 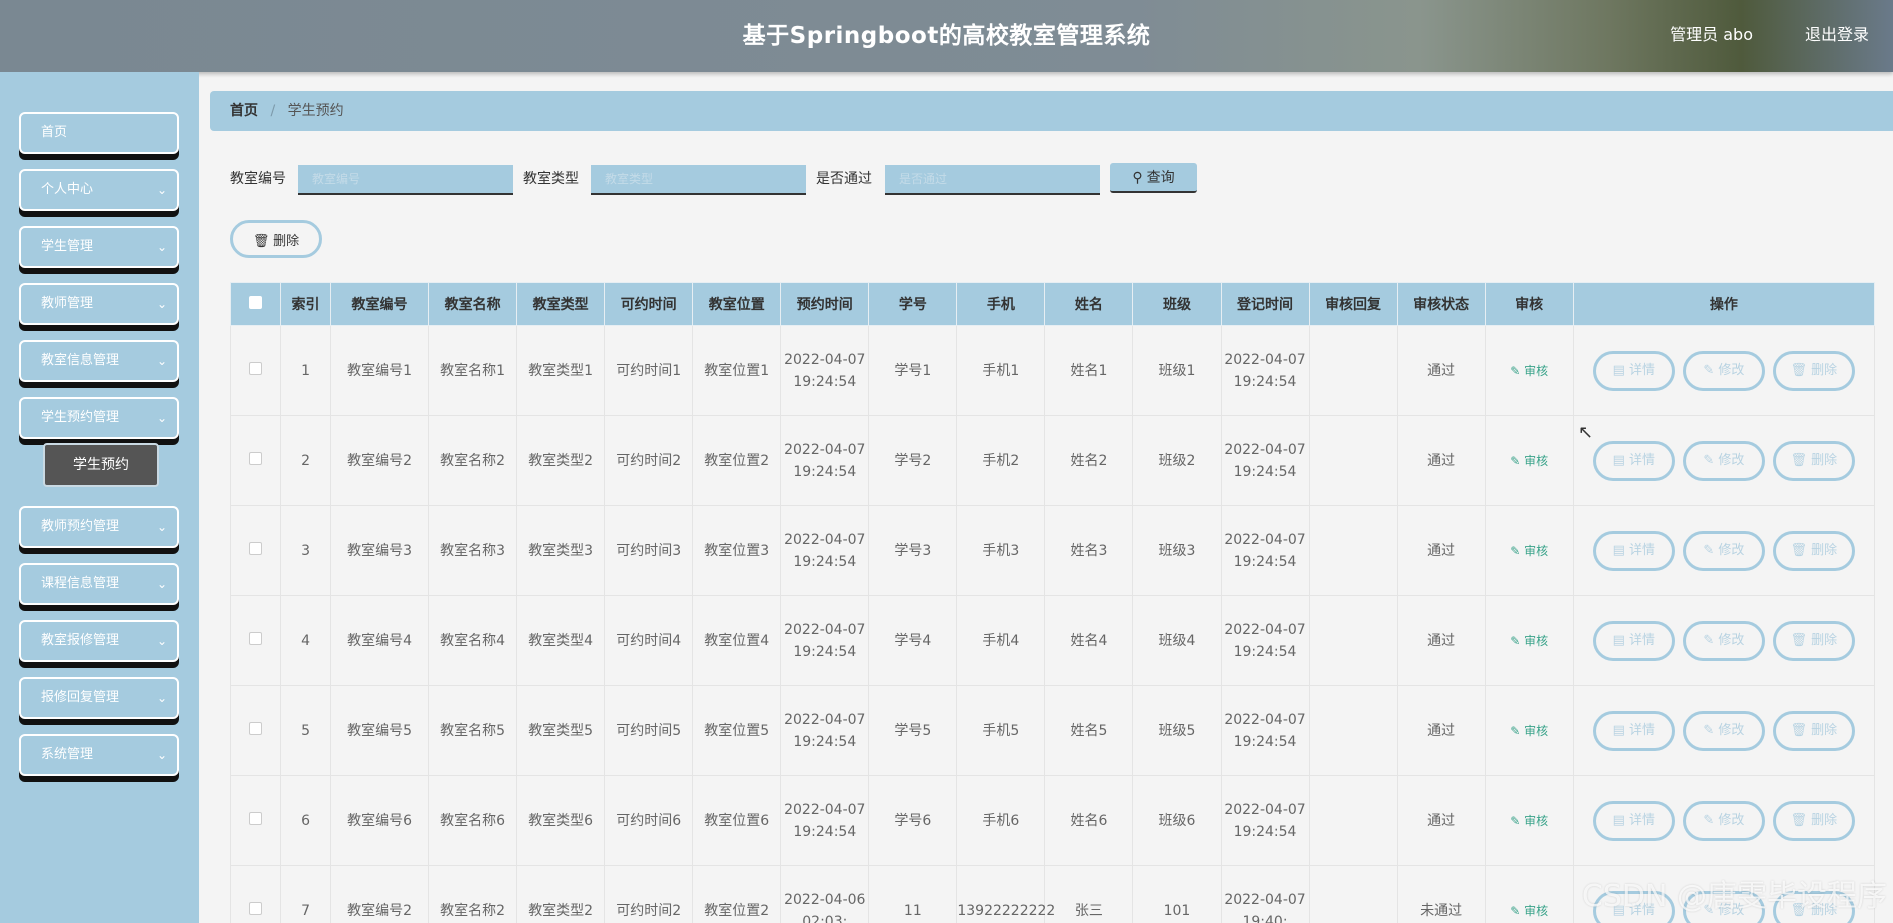 I want to click on select-all-header, so click(x=256, y=304).